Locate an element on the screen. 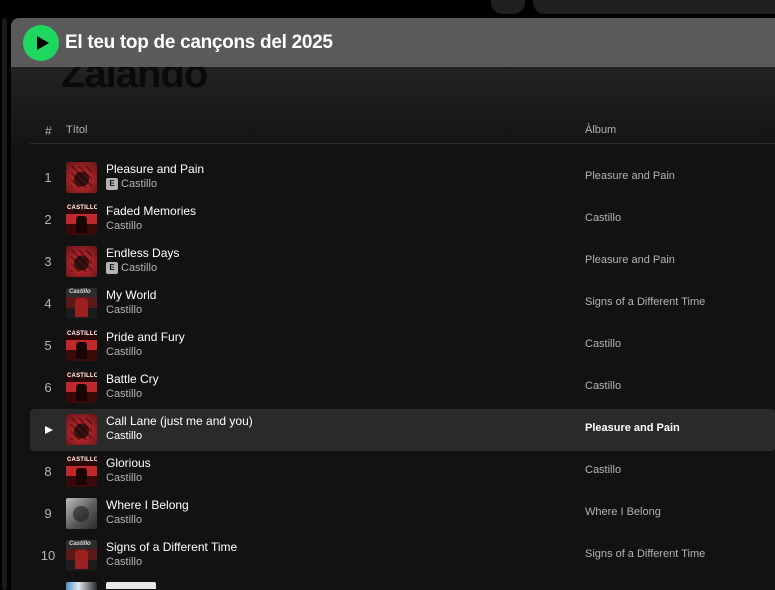 This screenshot has width=775, height=590. track-number: 5 is located at coordinates (48, 345).